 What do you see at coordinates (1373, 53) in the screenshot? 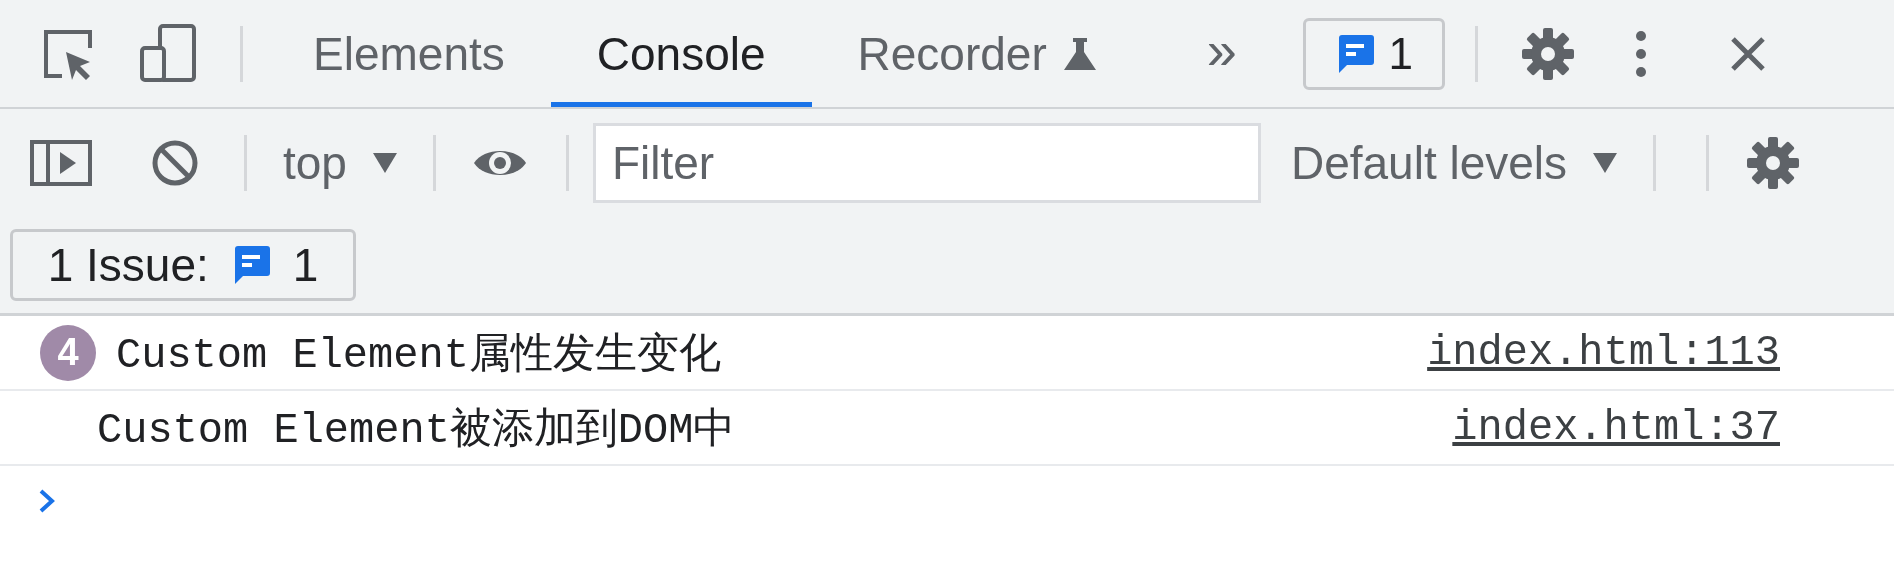
I see `issues-button: 1` at bounding box center [1373, 53].